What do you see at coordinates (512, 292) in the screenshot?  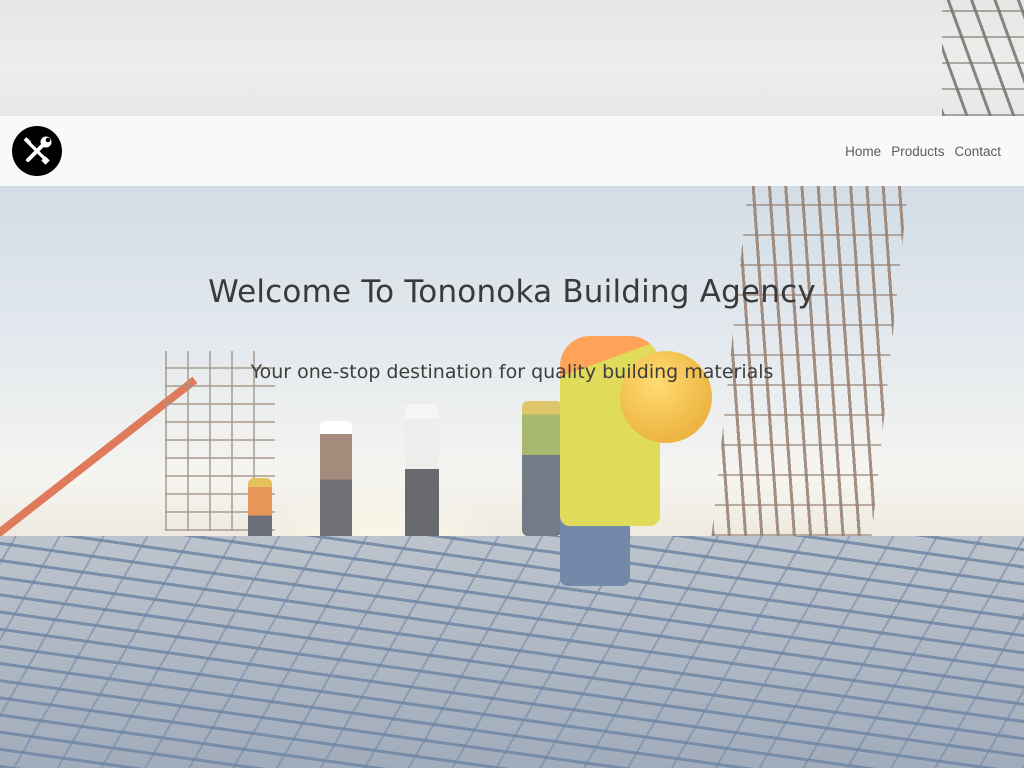 I see `hero-title: Welcome To Tononoka Building Agency` at bounding box center [512, 292].